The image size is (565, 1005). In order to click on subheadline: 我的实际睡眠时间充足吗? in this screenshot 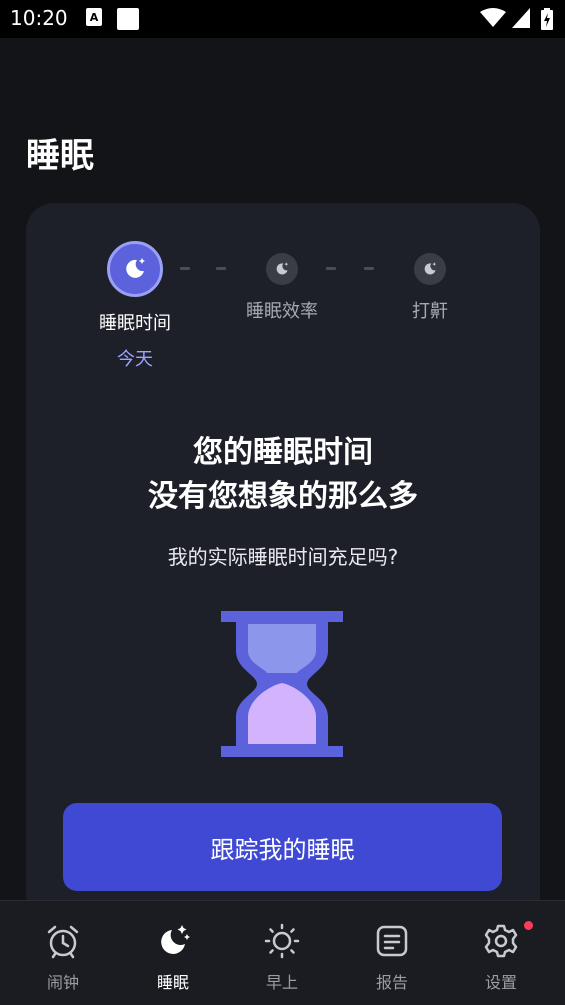, I will do `click(283, 557)`.